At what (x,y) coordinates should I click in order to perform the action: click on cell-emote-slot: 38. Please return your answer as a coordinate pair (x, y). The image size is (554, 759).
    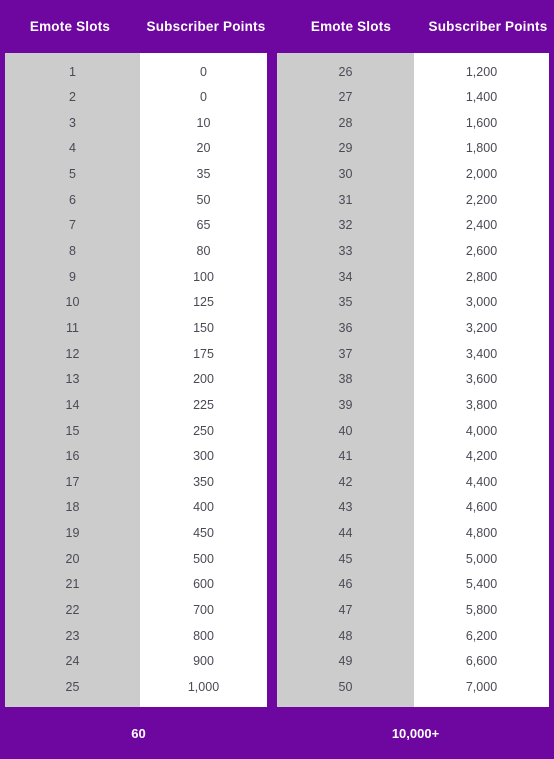
    Looking at the image, I should click on (345, 379).